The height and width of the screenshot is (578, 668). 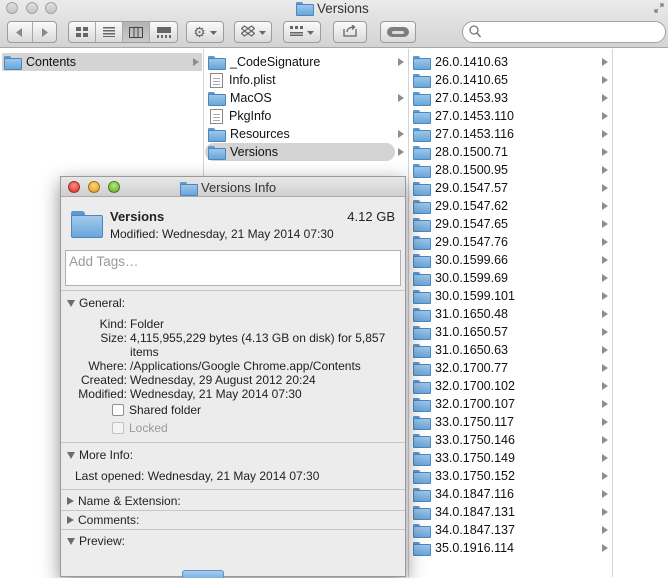 What do you see at coordinates (205, 32) in the screenshot?
I see `action-menu-button: ⚙` at bounding box center [205, 32].